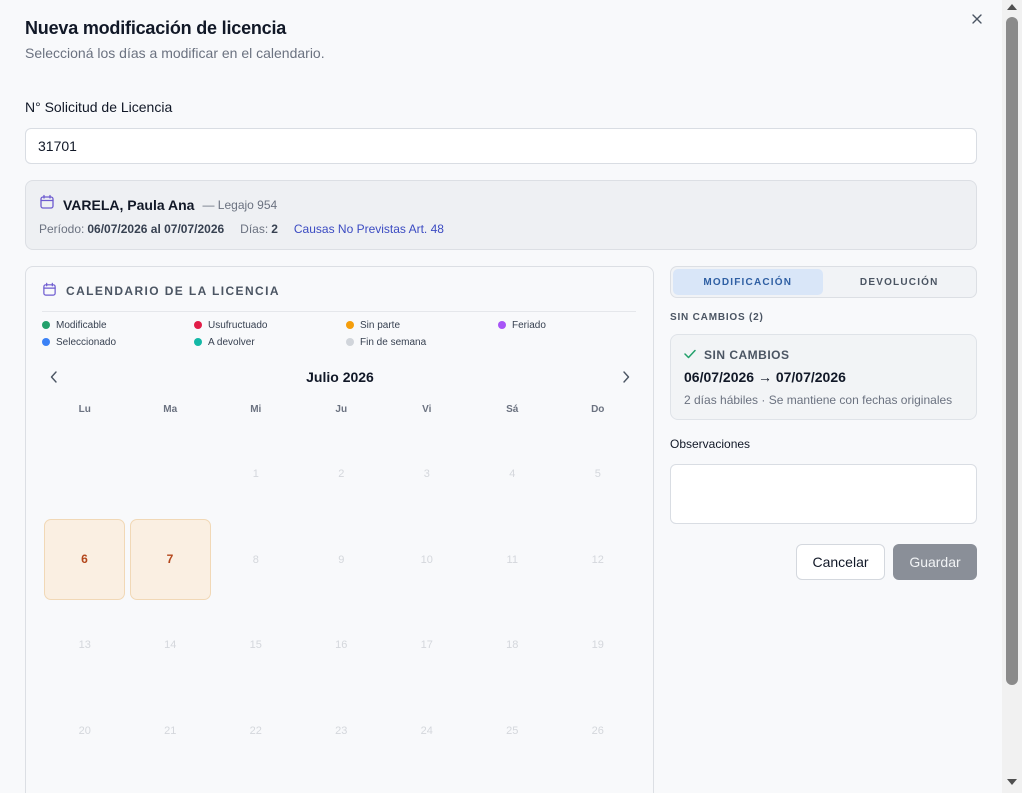  Describe the element at coordinates (170, 559) in the screenshot. I see `calendar-day-license: 7` at that location.